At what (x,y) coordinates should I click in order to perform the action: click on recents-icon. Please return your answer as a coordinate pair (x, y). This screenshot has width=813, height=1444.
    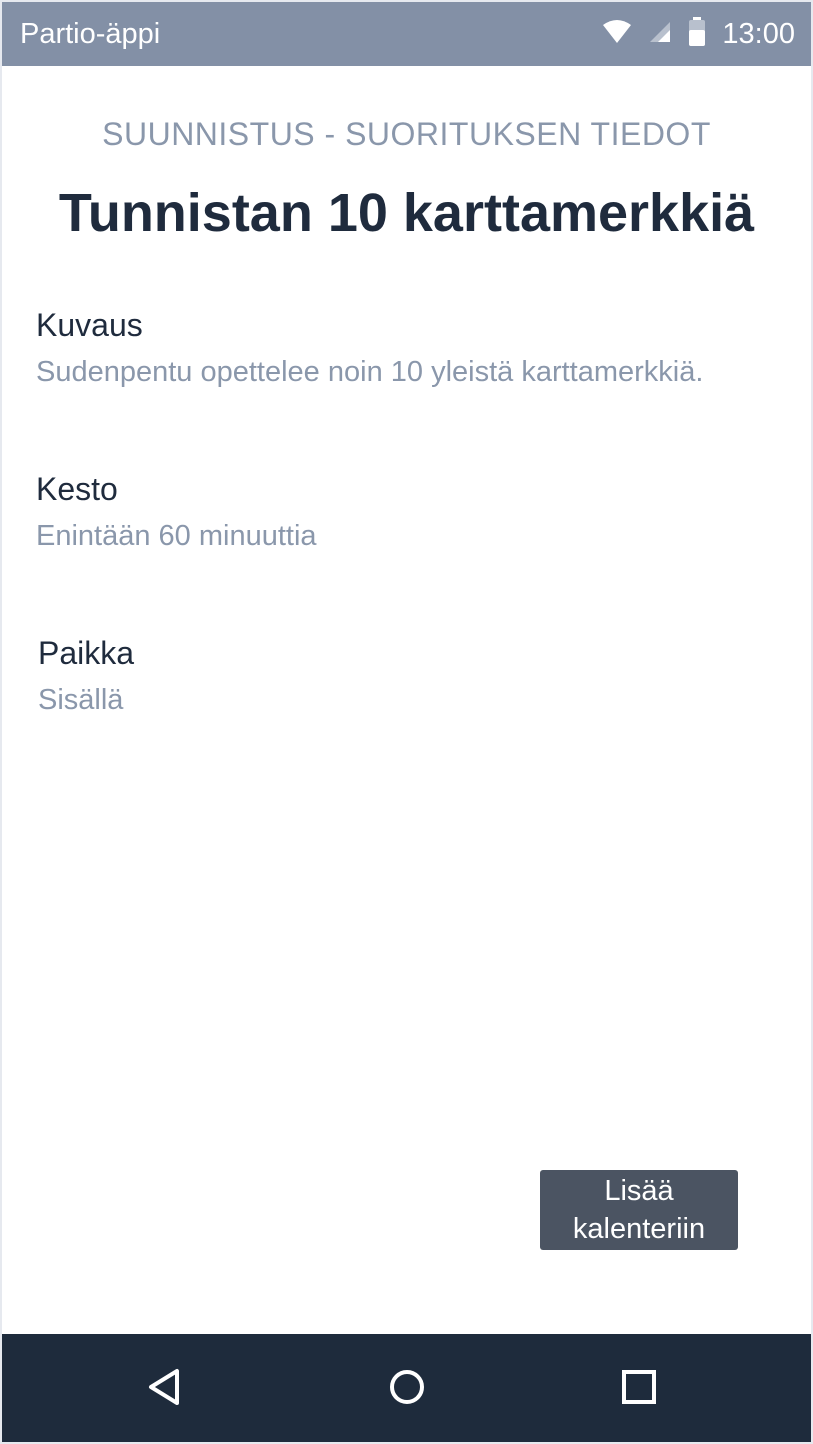
    Looking at the image, I should click on (639, 1389).